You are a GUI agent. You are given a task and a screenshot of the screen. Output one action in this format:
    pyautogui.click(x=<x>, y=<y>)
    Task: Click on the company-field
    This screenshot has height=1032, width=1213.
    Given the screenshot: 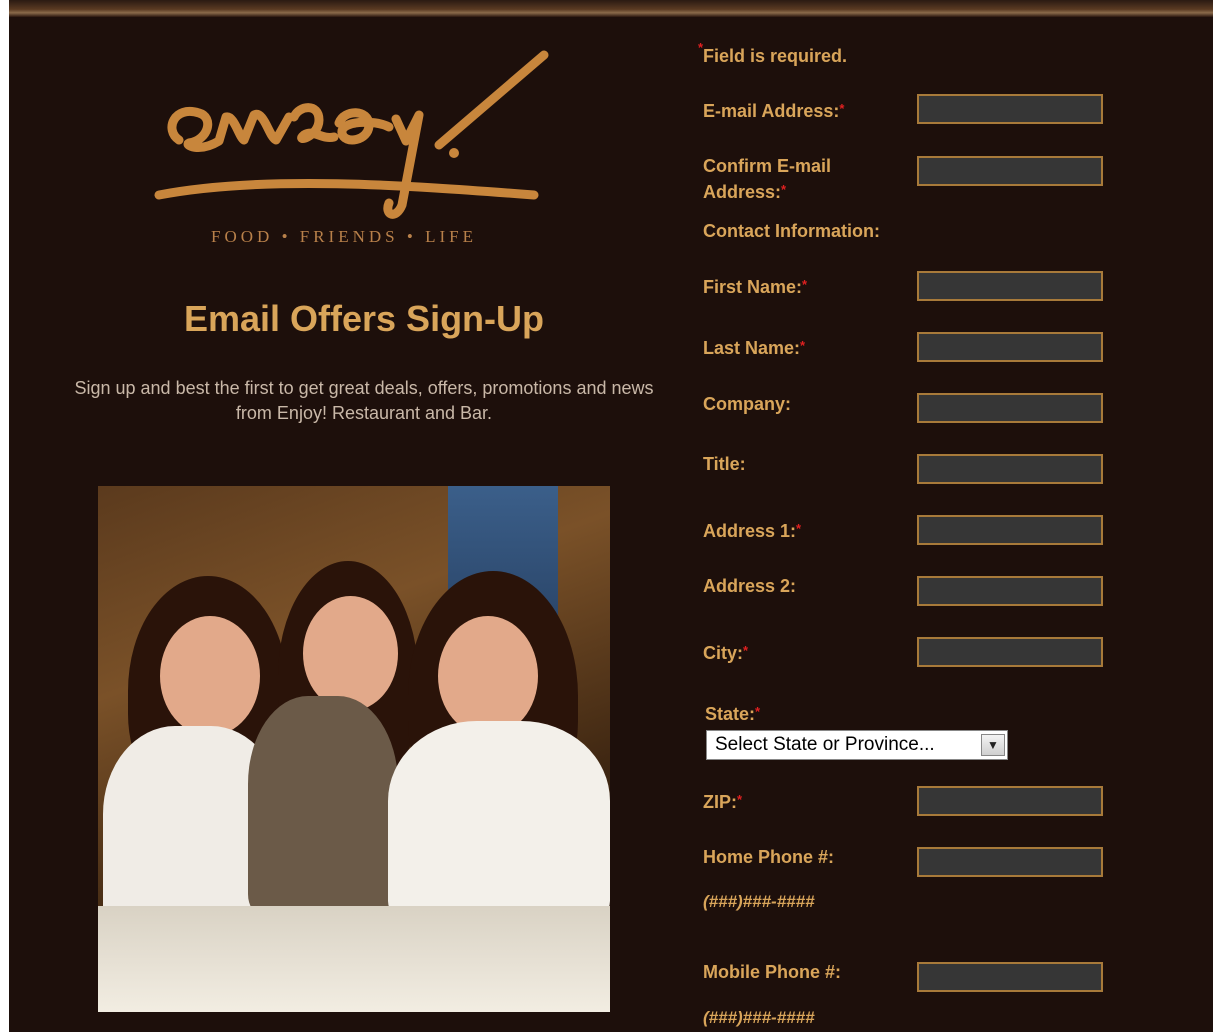 What is the action you would take?
    pyautogui.click(x=1010, y=408)
    